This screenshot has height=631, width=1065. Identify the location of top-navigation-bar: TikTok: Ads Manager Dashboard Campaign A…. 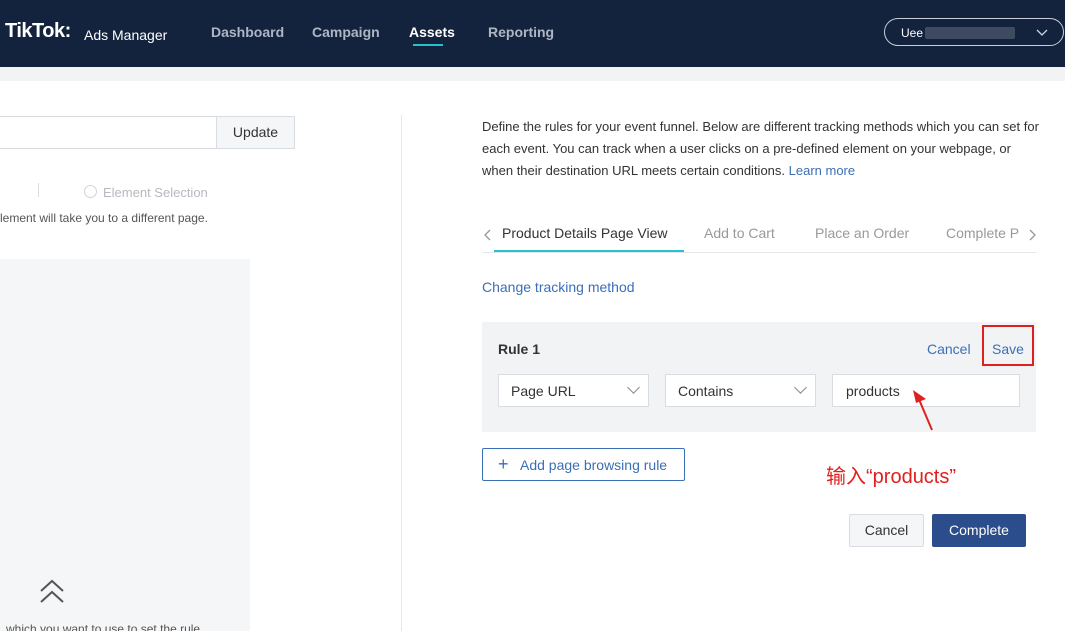
(532, 33).